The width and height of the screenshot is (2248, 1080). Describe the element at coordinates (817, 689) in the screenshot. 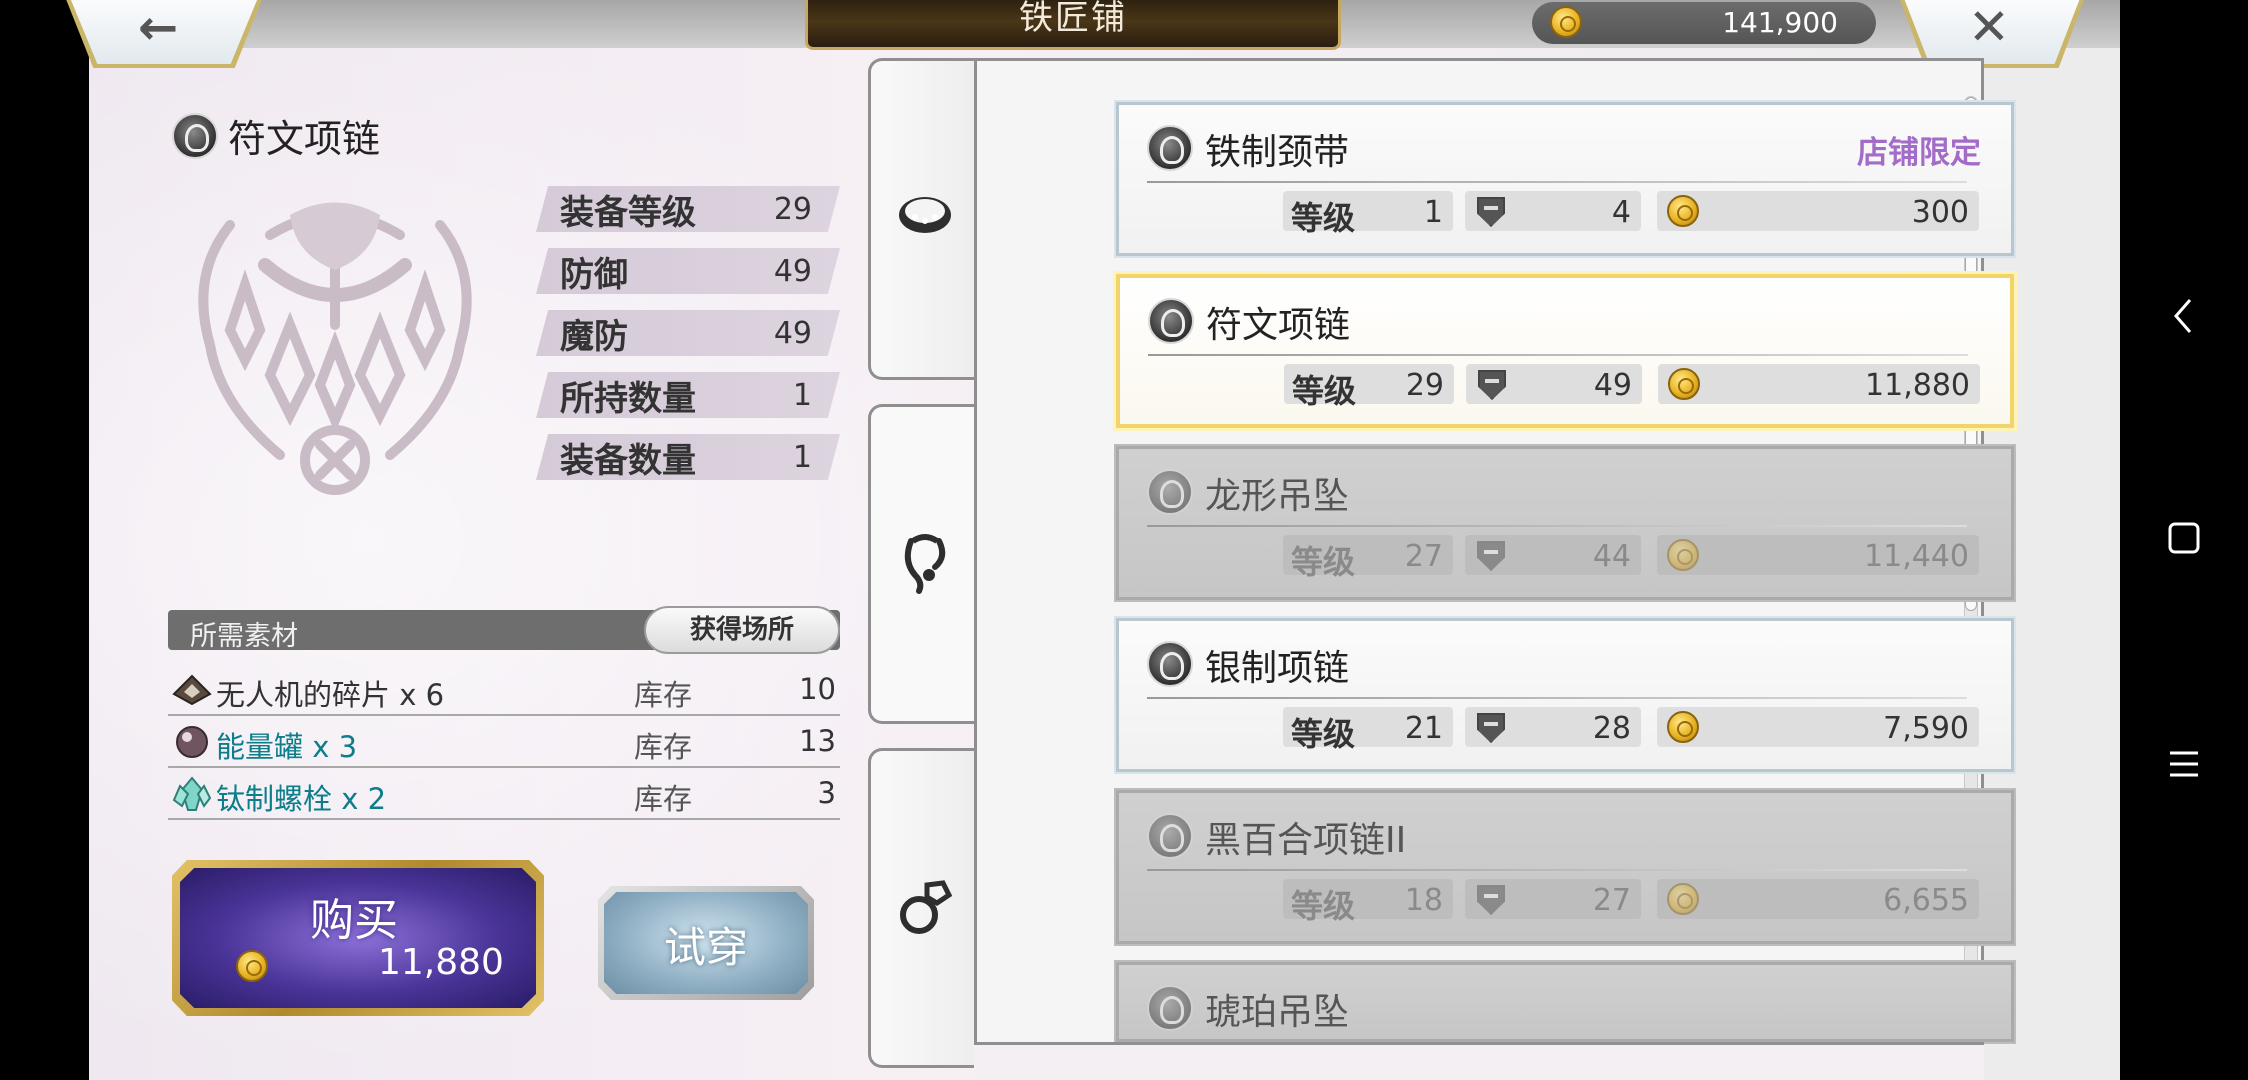

I see `stock-value: 10` at that location.